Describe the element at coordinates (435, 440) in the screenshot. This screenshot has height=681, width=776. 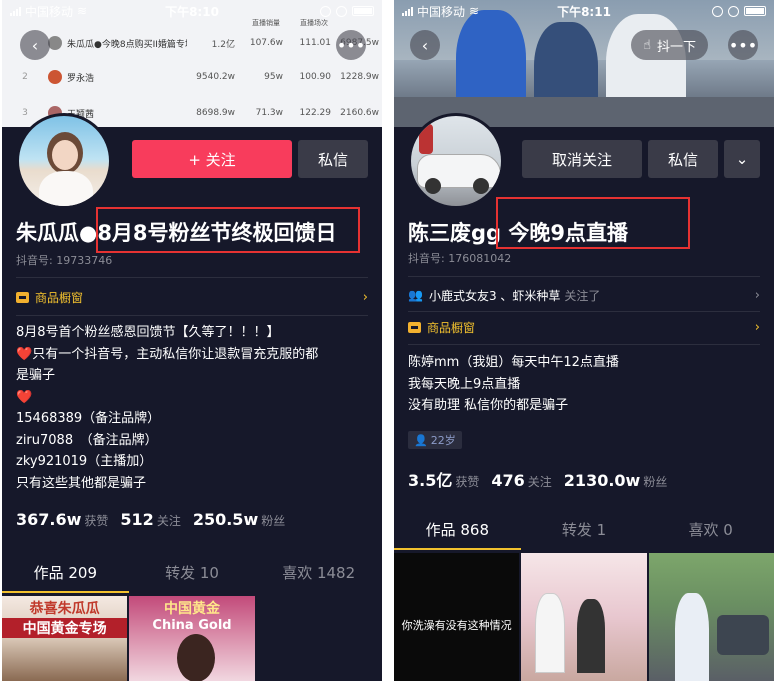
I see `age-badge: 👤 22岁` at that location.